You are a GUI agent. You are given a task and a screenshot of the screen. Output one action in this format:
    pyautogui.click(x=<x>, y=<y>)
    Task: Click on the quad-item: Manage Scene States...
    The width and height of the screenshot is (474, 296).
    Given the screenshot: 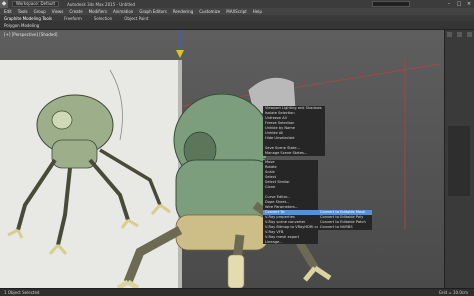 What is the action you would take?
    pyautogui.click(x=294, y=153)
    